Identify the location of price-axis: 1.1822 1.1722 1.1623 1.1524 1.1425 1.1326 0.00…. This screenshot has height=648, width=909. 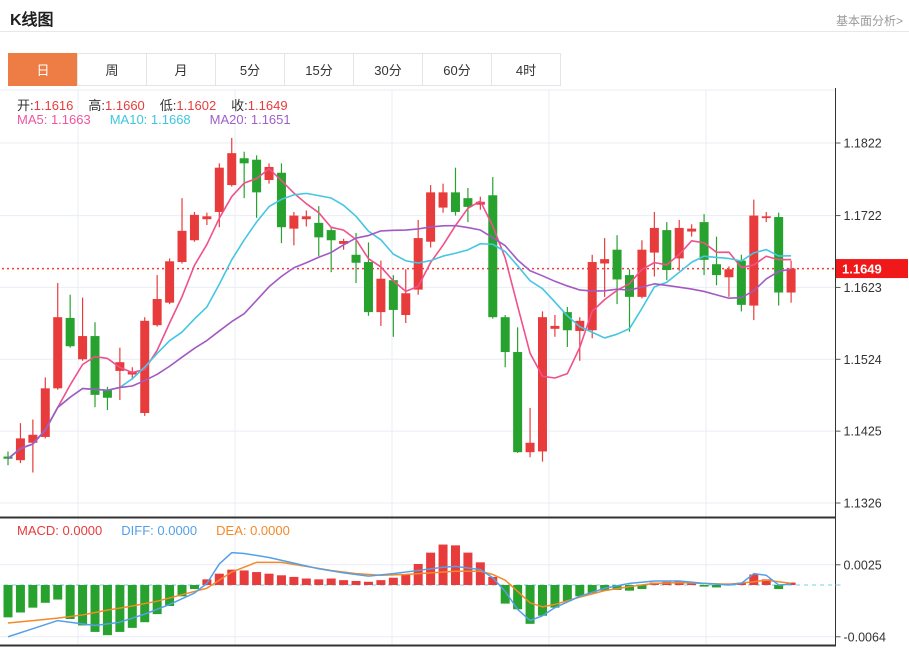
(860, 390).